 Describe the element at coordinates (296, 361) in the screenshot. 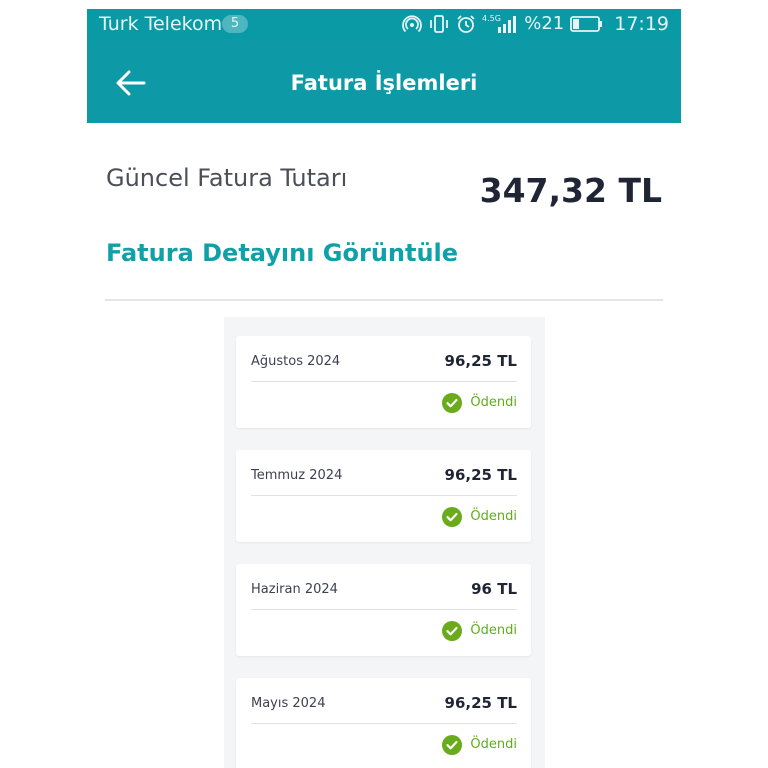

I see `invoice-period: Ağustos 2024` at that location.